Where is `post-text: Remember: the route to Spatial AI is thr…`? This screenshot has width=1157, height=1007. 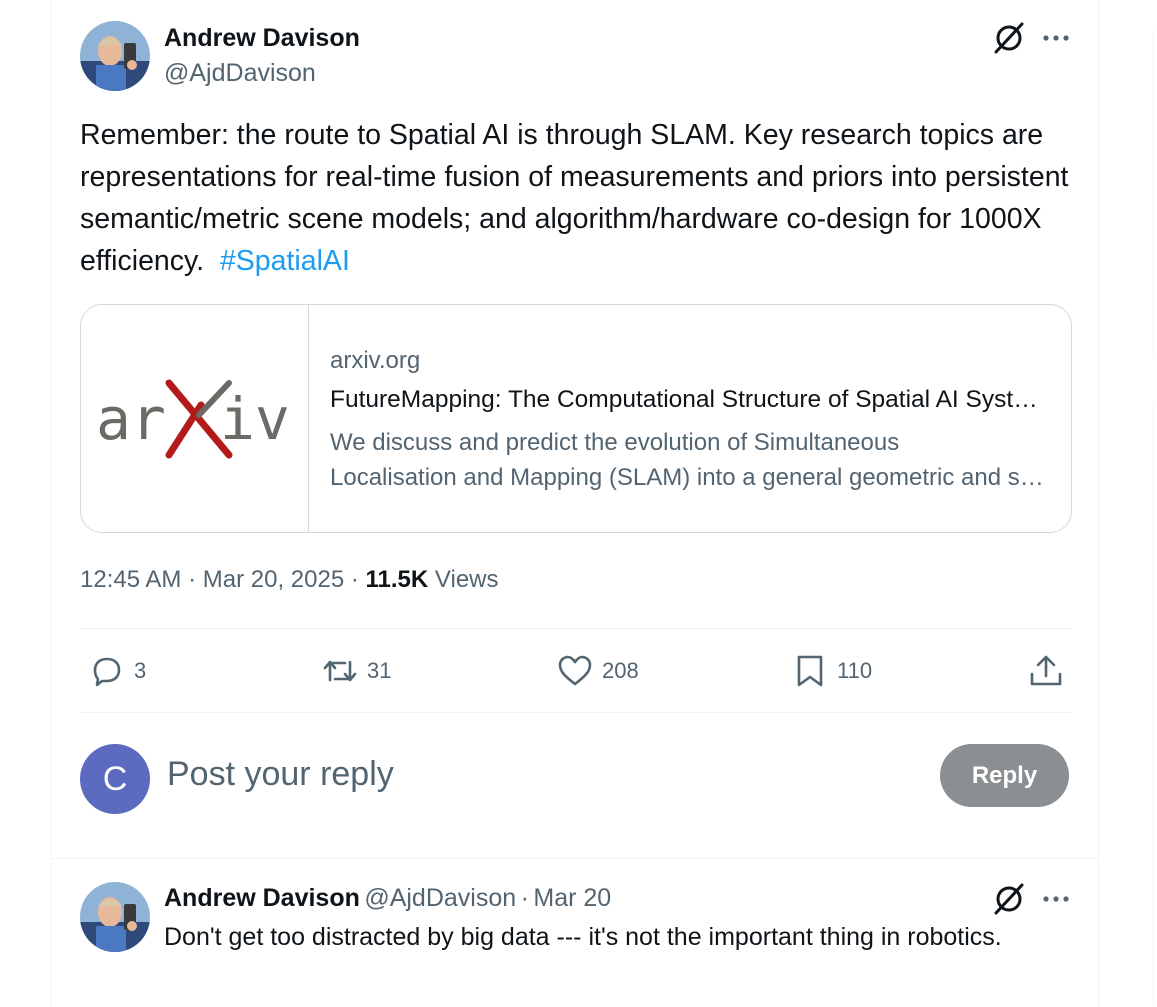 post-text: Remember: the route to Spatial AI is thr… is located at coordinates (580, 198).